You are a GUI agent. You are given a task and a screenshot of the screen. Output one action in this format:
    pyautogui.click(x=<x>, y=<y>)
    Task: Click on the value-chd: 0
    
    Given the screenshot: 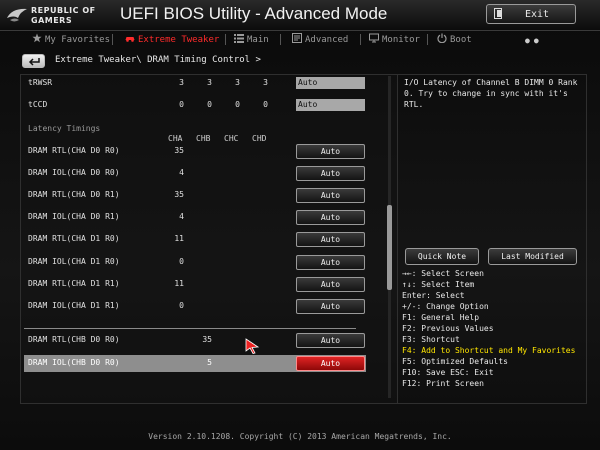 What is the action you would take?
    pyautogui.click(x=265, y=104)
    